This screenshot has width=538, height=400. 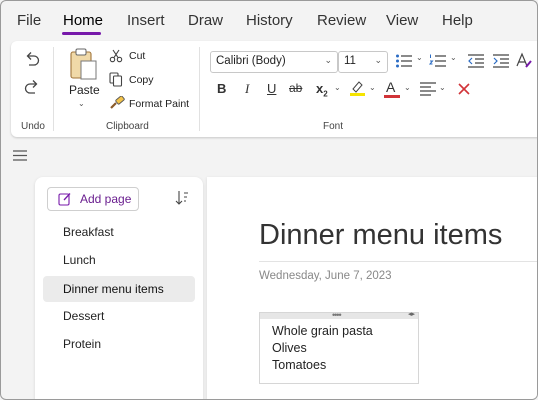 What do you see at coordinates (407, 87) in the screenshot?
I see `font-color-chevron-down-icon: ⌄` at bounding box center [407, 87].